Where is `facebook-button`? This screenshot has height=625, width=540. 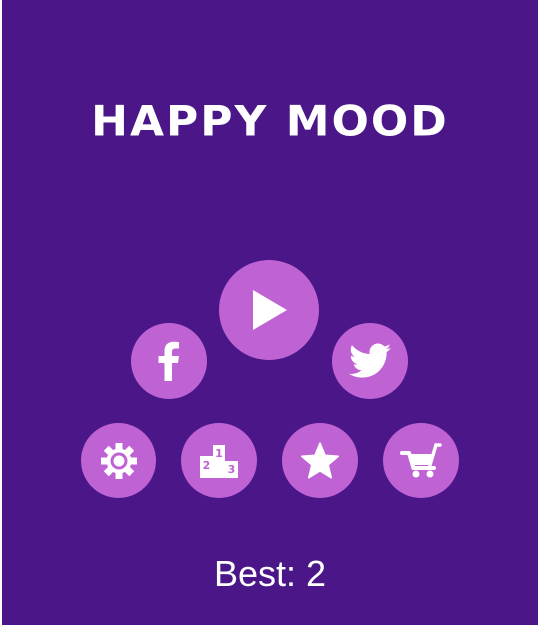
facebook-button is located at coordinates (169, 361).